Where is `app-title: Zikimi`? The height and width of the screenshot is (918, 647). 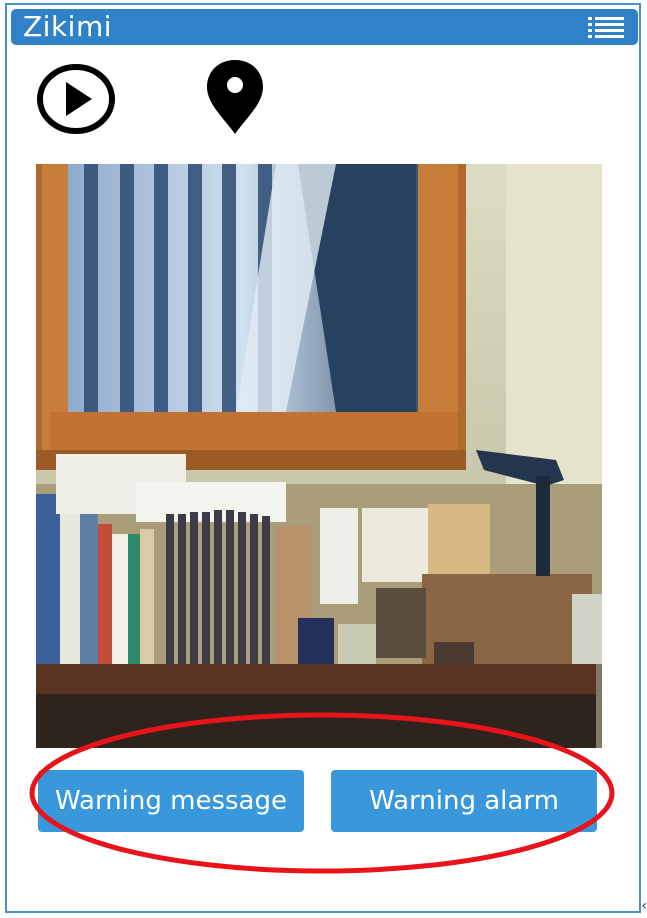
app-title: Zikimi is located at coordinates (68, 26).